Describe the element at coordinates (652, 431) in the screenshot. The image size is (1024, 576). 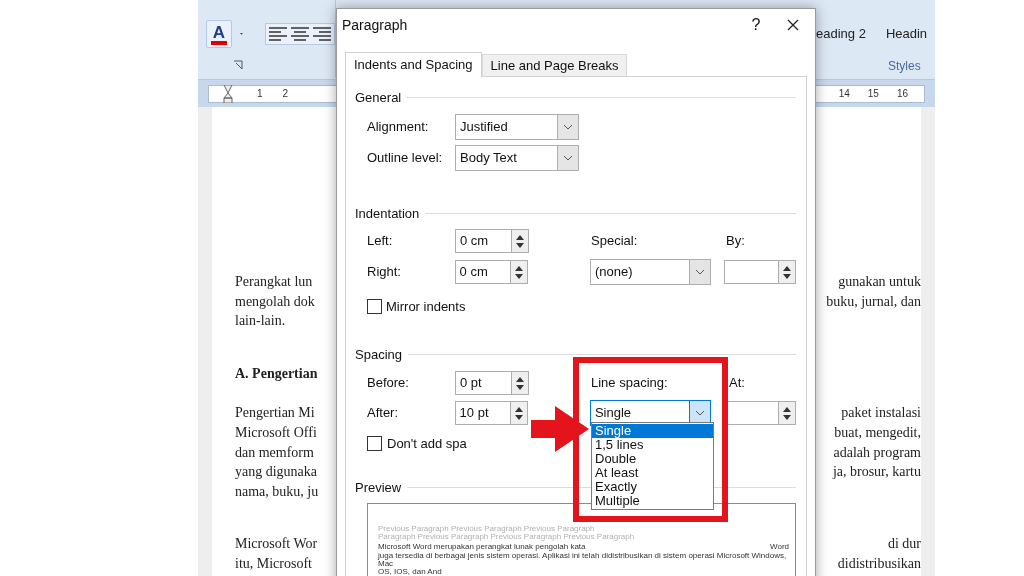
I see `dropdown-option: Single` at that location.